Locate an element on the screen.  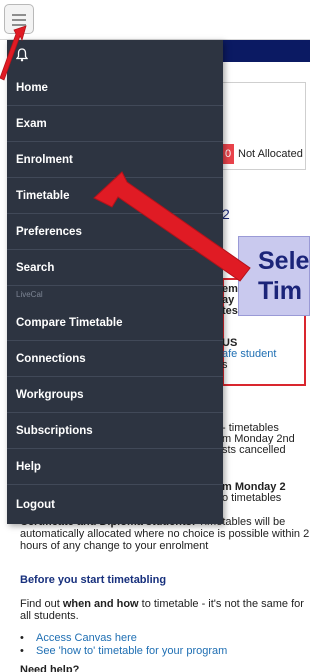
instruction-callout-text: Sele Tim is located at coordinates (284, 276).